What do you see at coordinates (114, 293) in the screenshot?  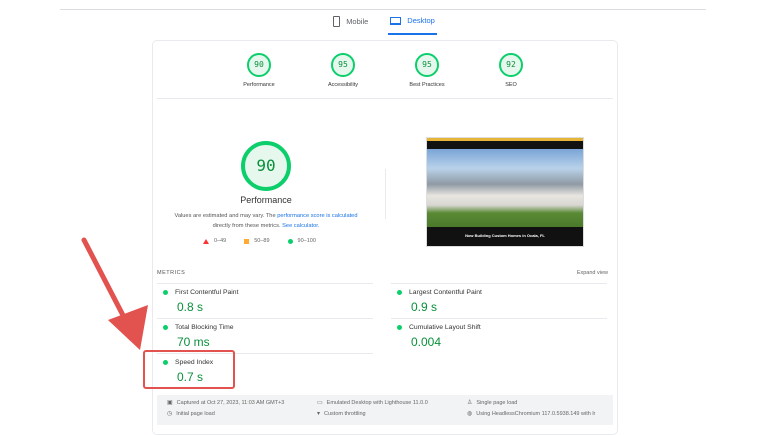 I see `annotation-arrow-icon` at bounding box center [114, 293].